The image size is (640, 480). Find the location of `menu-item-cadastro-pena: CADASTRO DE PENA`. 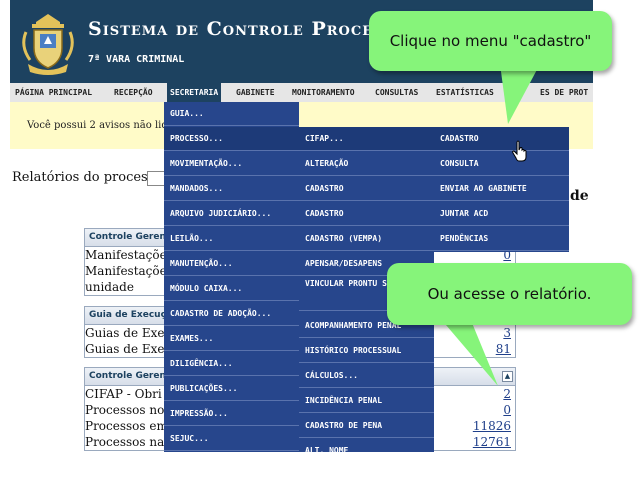

menu-item-cadastro-pena: CADASTRO DE PENA is located at coordinates (366, 426).